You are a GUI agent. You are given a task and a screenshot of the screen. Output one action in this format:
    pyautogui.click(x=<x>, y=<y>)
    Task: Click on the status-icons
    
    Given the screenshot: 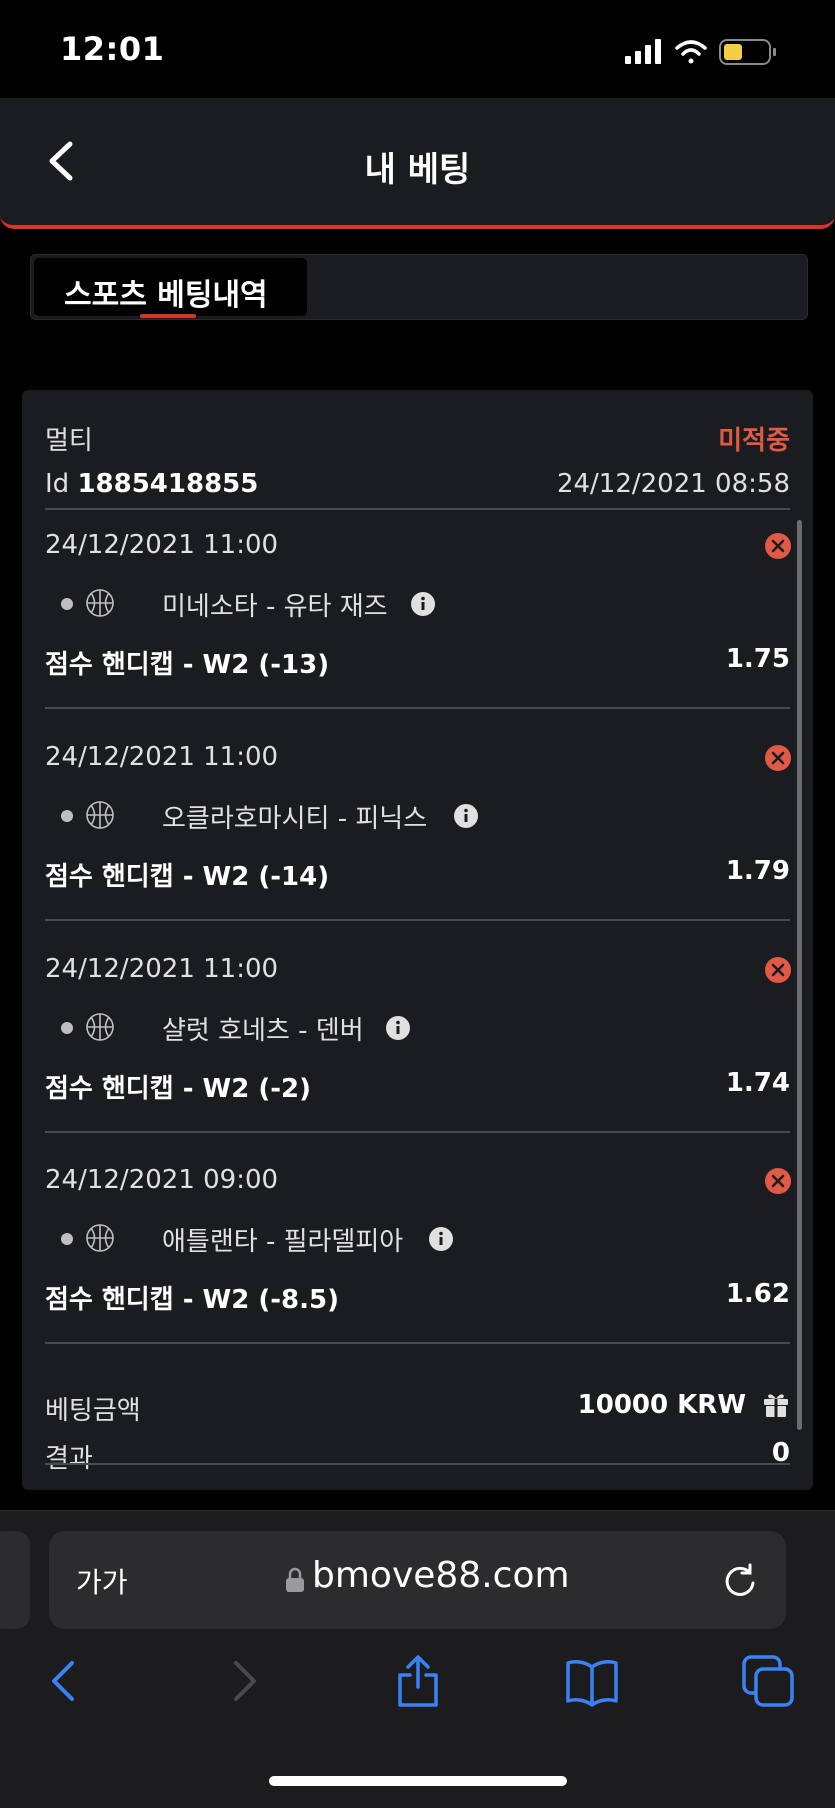 What is the action you would take?
    pyautogui.click(x=700, y=52)
    